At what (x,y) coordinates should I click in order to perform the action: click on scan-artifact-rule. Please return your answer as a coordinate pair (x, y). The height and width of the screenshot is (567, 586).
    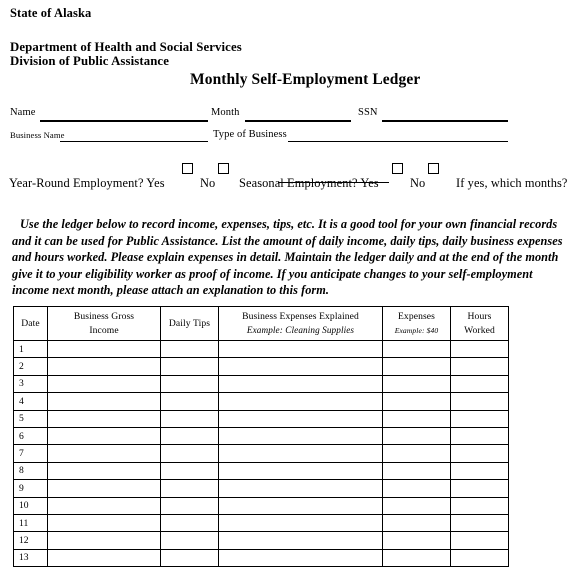
    Looking at the image, I should click on (333, 182).